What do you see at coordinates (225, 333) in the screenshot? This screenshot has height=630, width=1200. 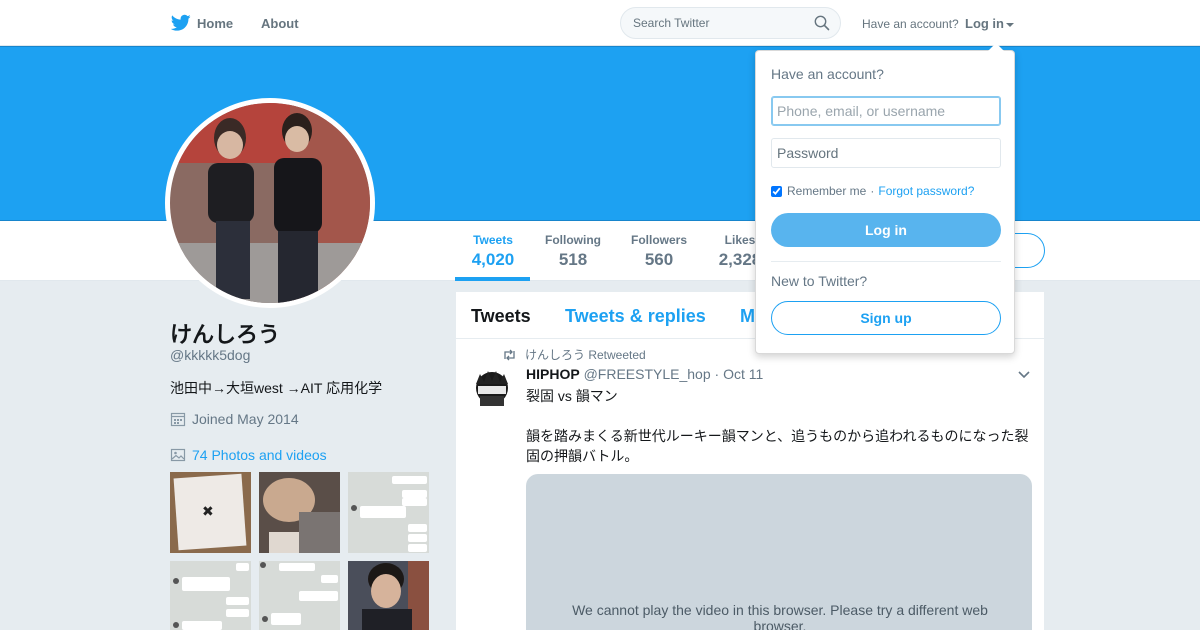 I see `profile-fullname: けんしろう` at bounding box center [225, 333].